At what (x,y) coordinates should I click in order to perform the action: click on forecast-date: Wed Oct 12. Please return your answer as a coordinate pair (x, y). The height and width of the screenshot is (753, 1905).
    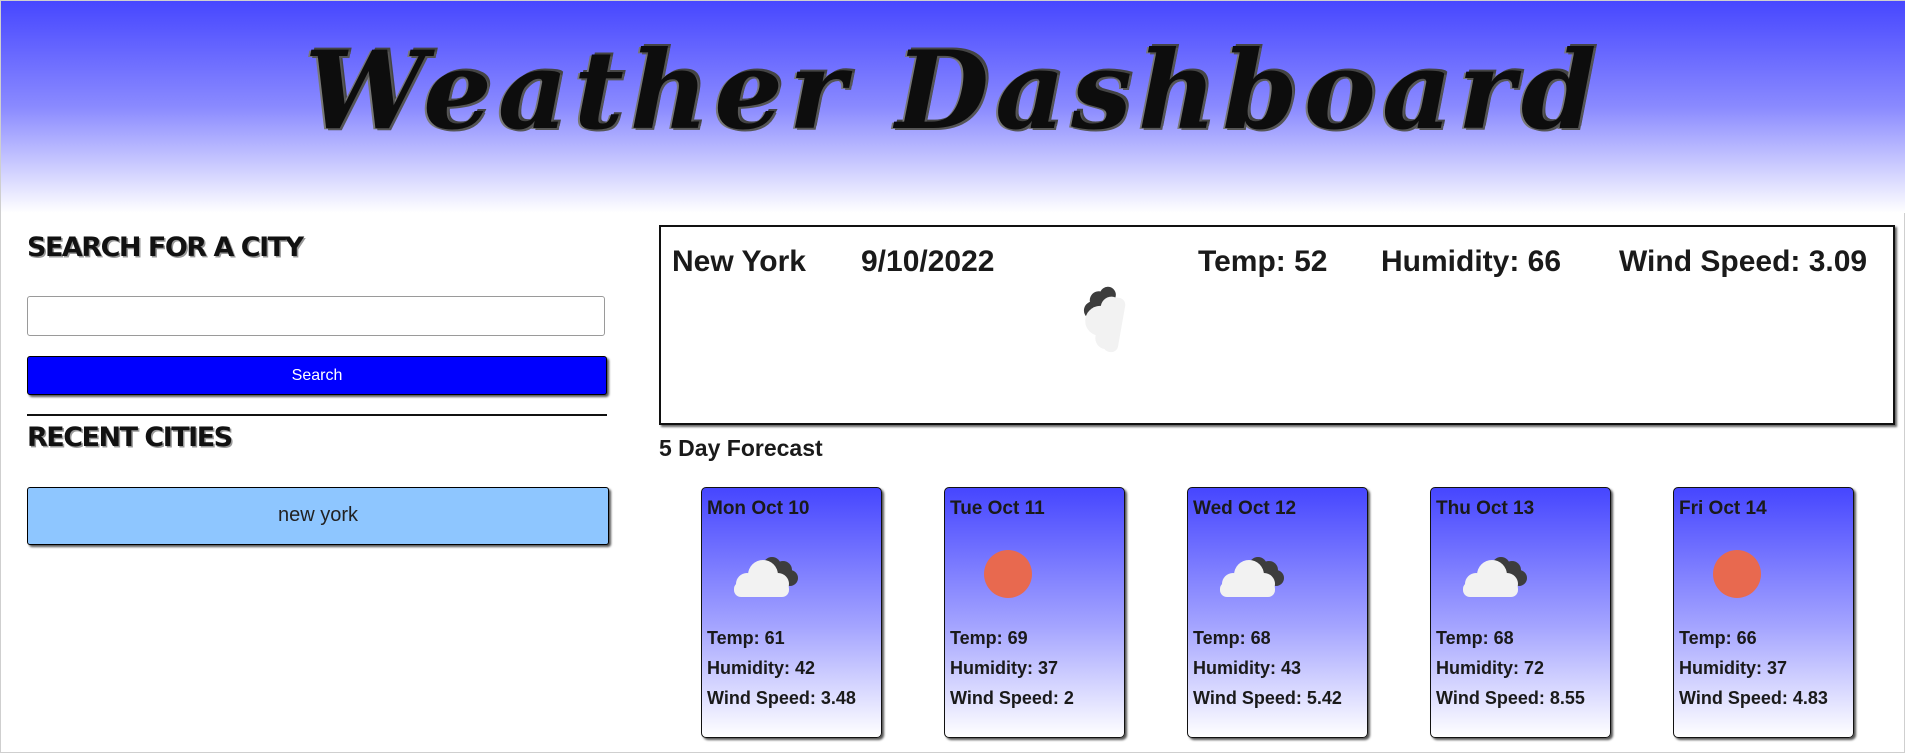
    Looking at the image, I should click on (1245, 508).